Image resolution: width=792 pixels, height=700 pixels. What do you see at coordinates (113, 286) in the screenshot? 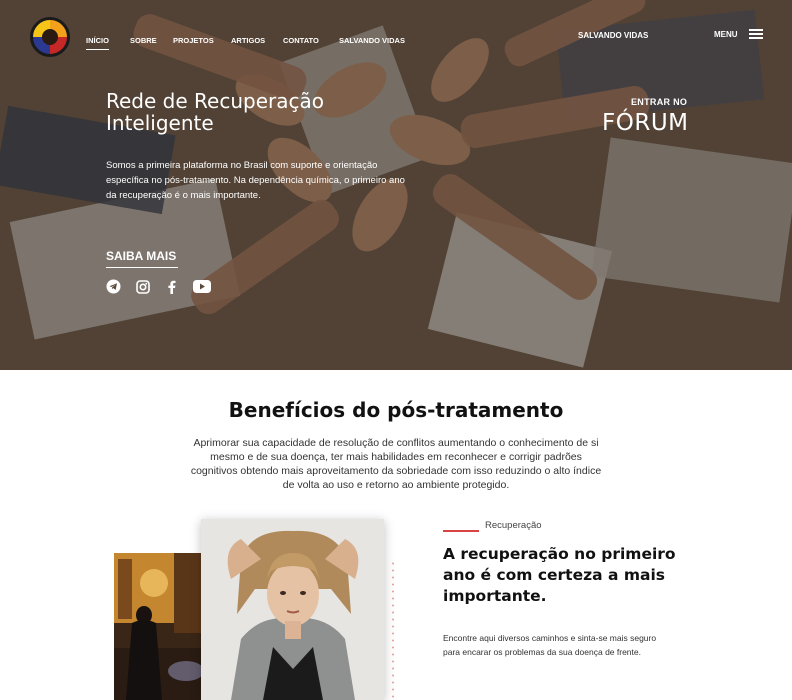
I see `telegram-icon` at bounding box center [113, 286].